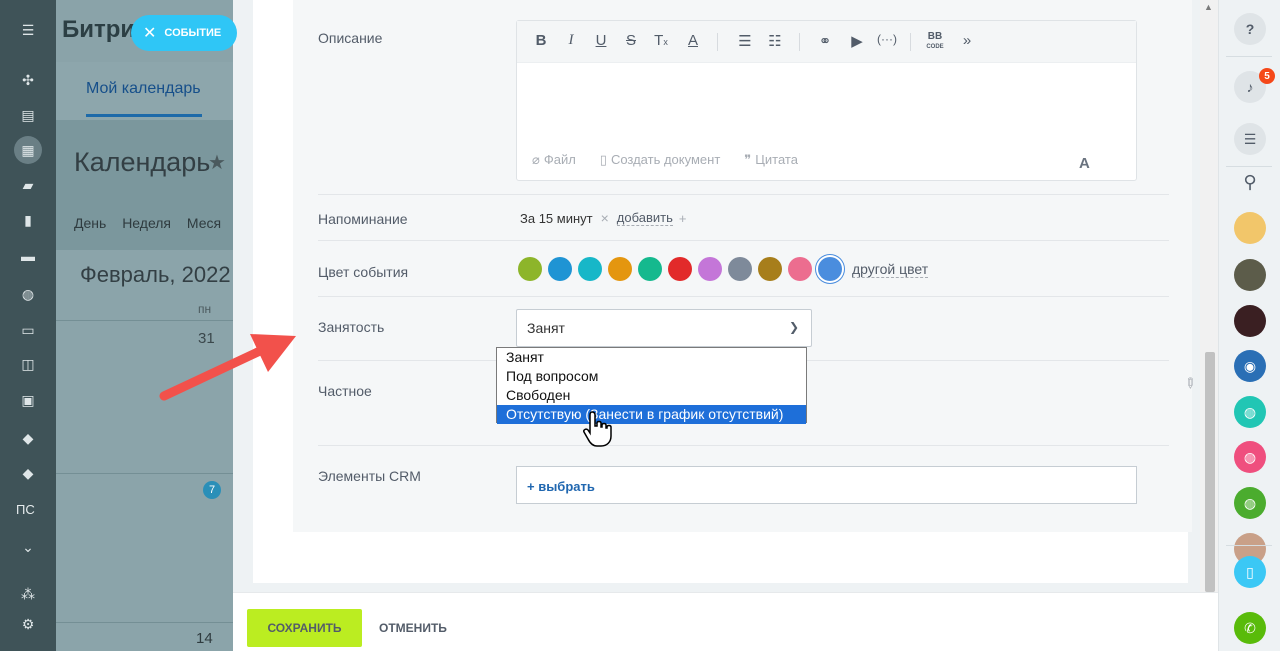  I want to click on view-day: День, so click(90, 223).